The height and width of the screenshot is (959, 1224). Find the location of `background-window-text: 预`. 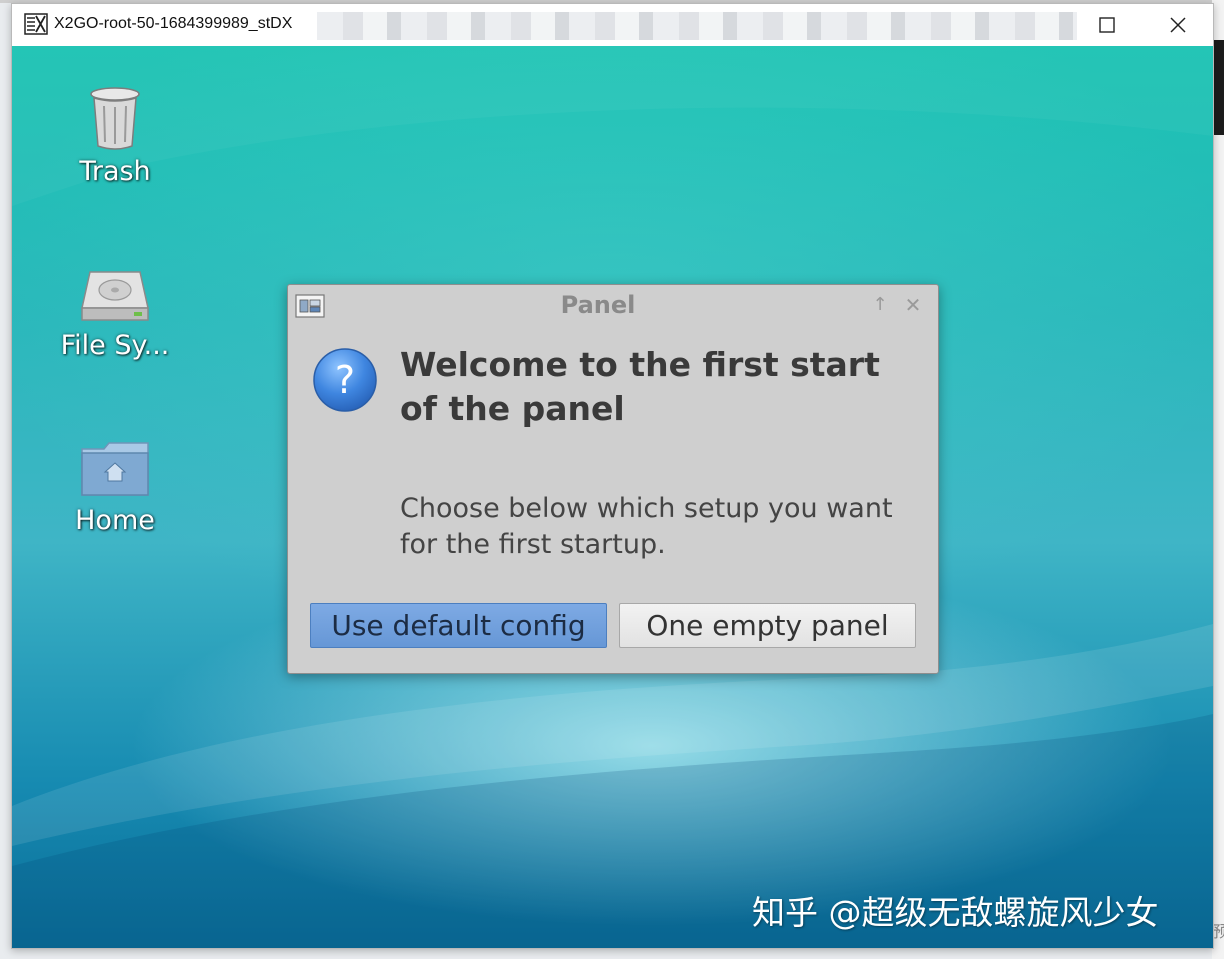

background-window-text: 预 is located at coordinates (1218, 931).